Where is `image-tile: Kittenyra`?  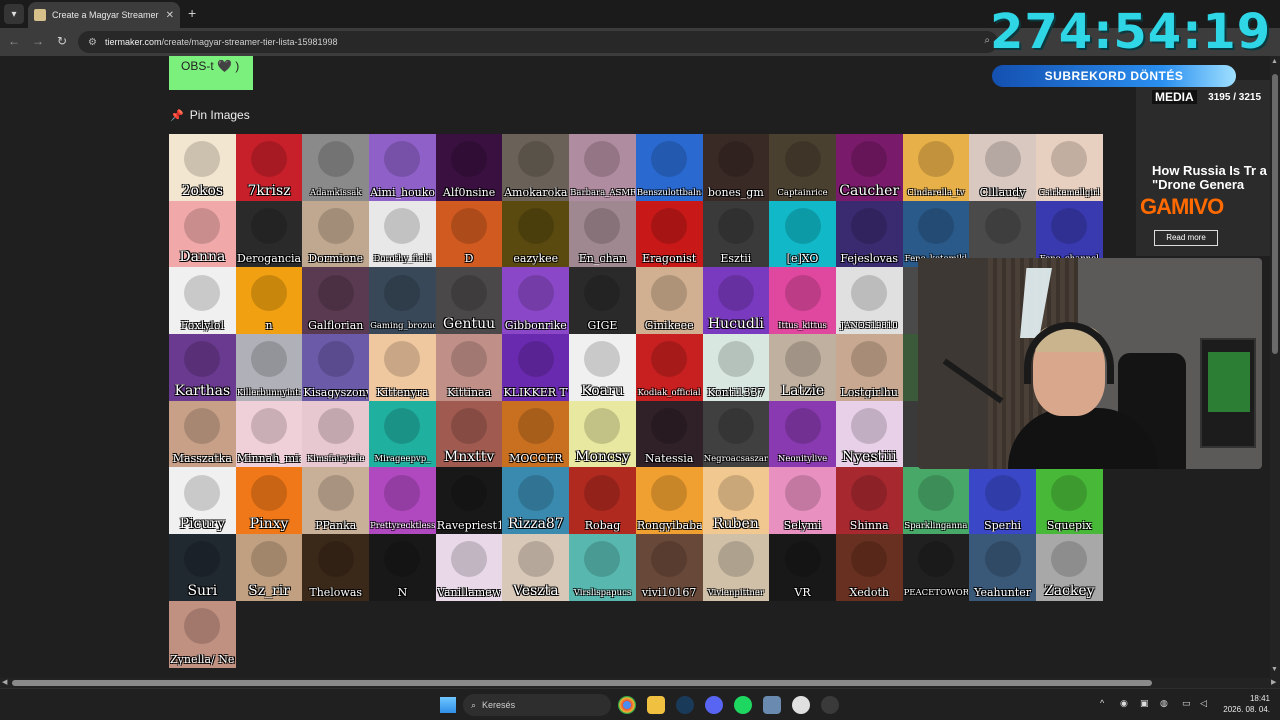
image-tile: Kittenyra is located at coordinates (402, 367).